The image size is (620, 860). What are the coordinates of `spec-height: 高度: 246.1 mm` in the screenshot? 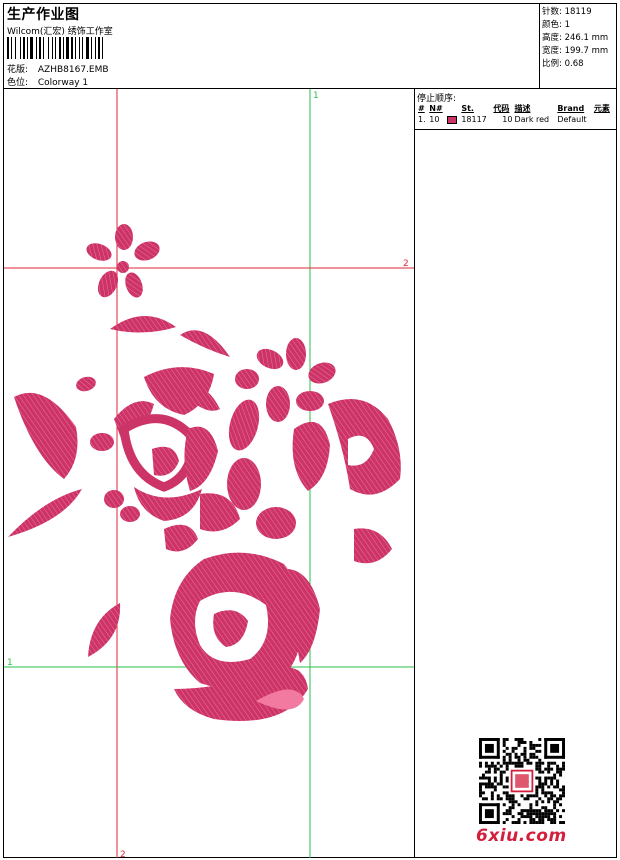 It's located at (575, 38).